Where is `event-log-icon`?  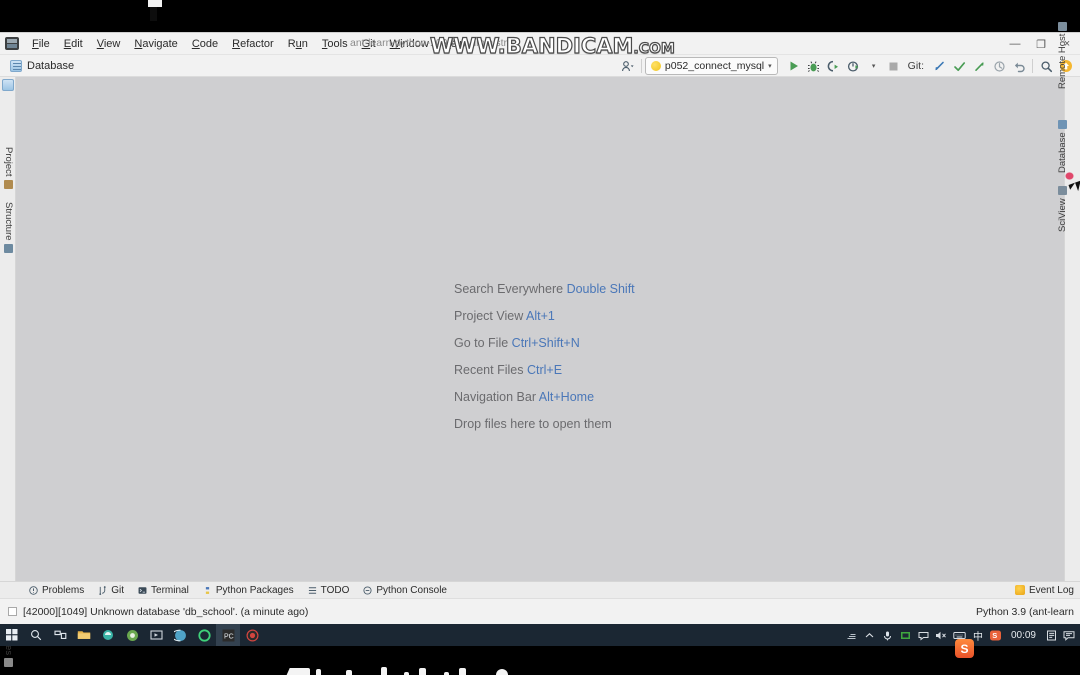 event-log-icon is located at coordinates (1019, 590).